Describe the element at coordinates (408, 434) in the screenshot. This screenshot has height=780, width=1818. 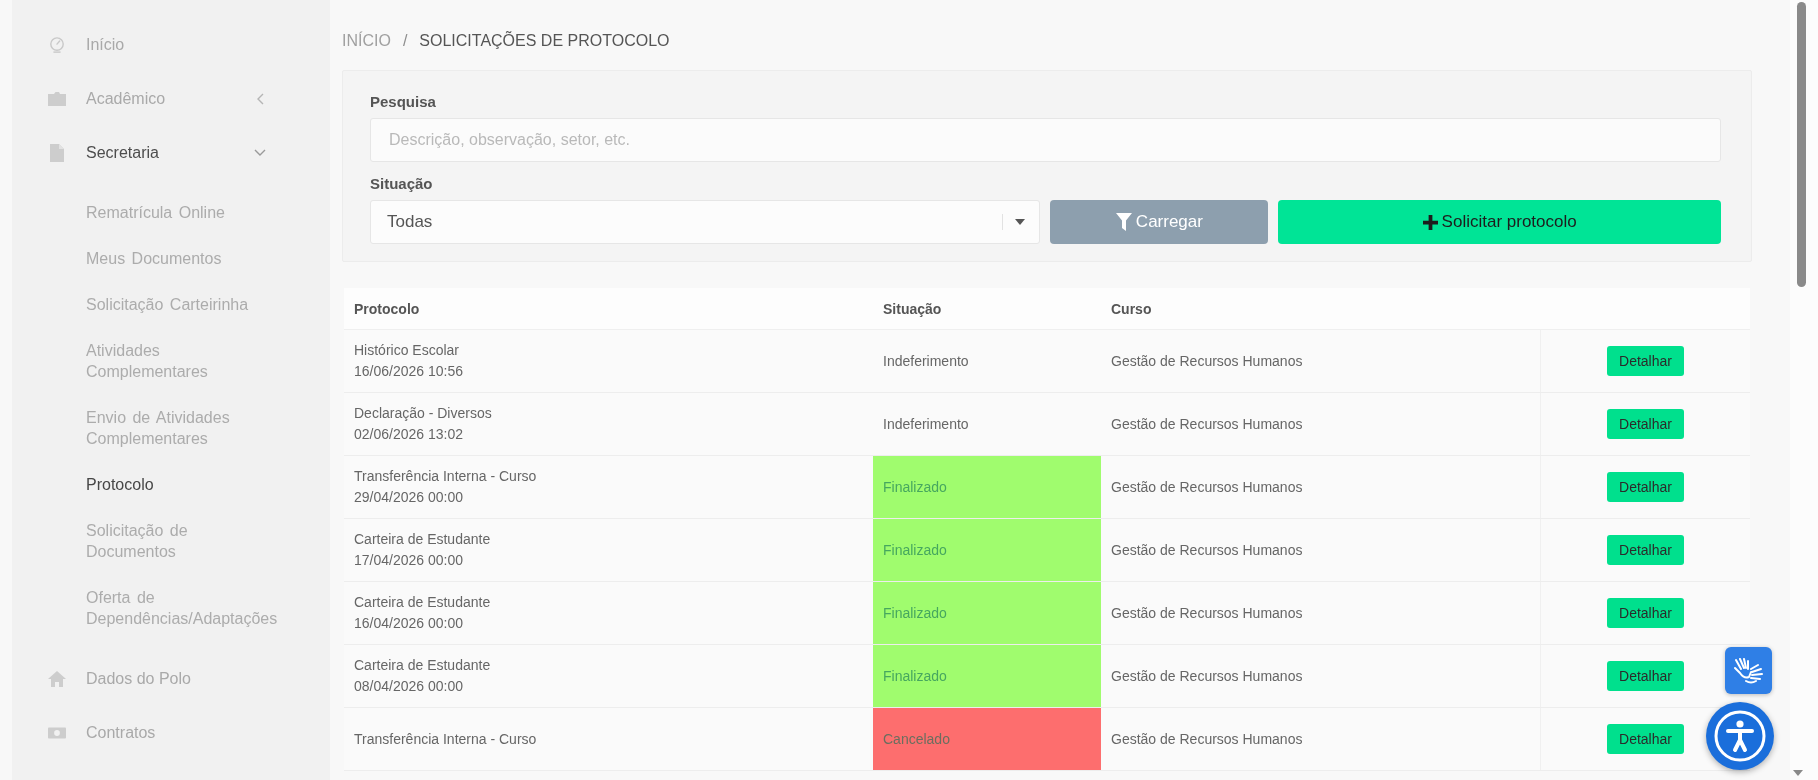
I see `request-date: 02/06/2026 13:02` at that location.